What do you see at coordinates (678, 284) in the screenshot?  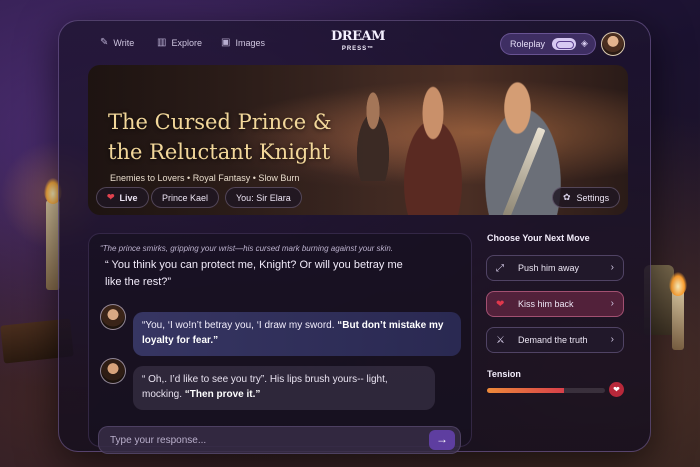 I see `flame-right` at bounding box center [678, 284].